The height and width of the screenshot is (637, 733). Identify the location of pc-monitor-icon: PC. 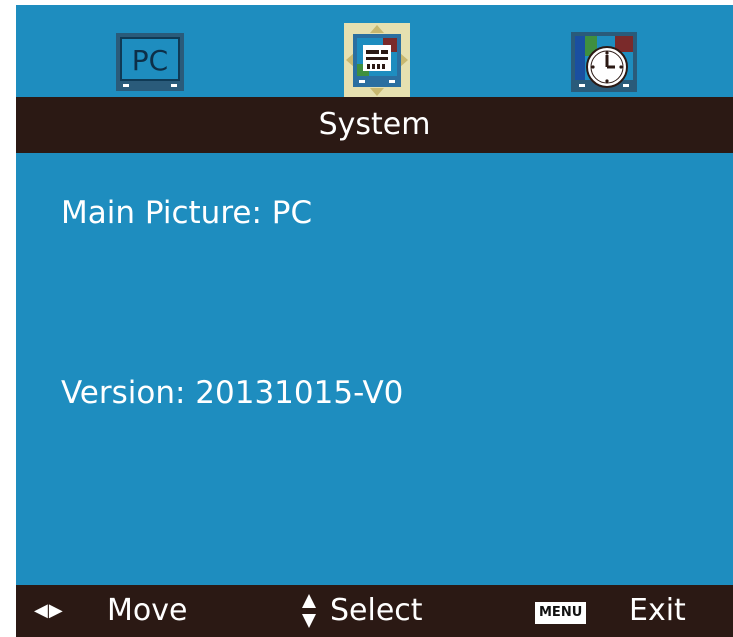
(150, 62).